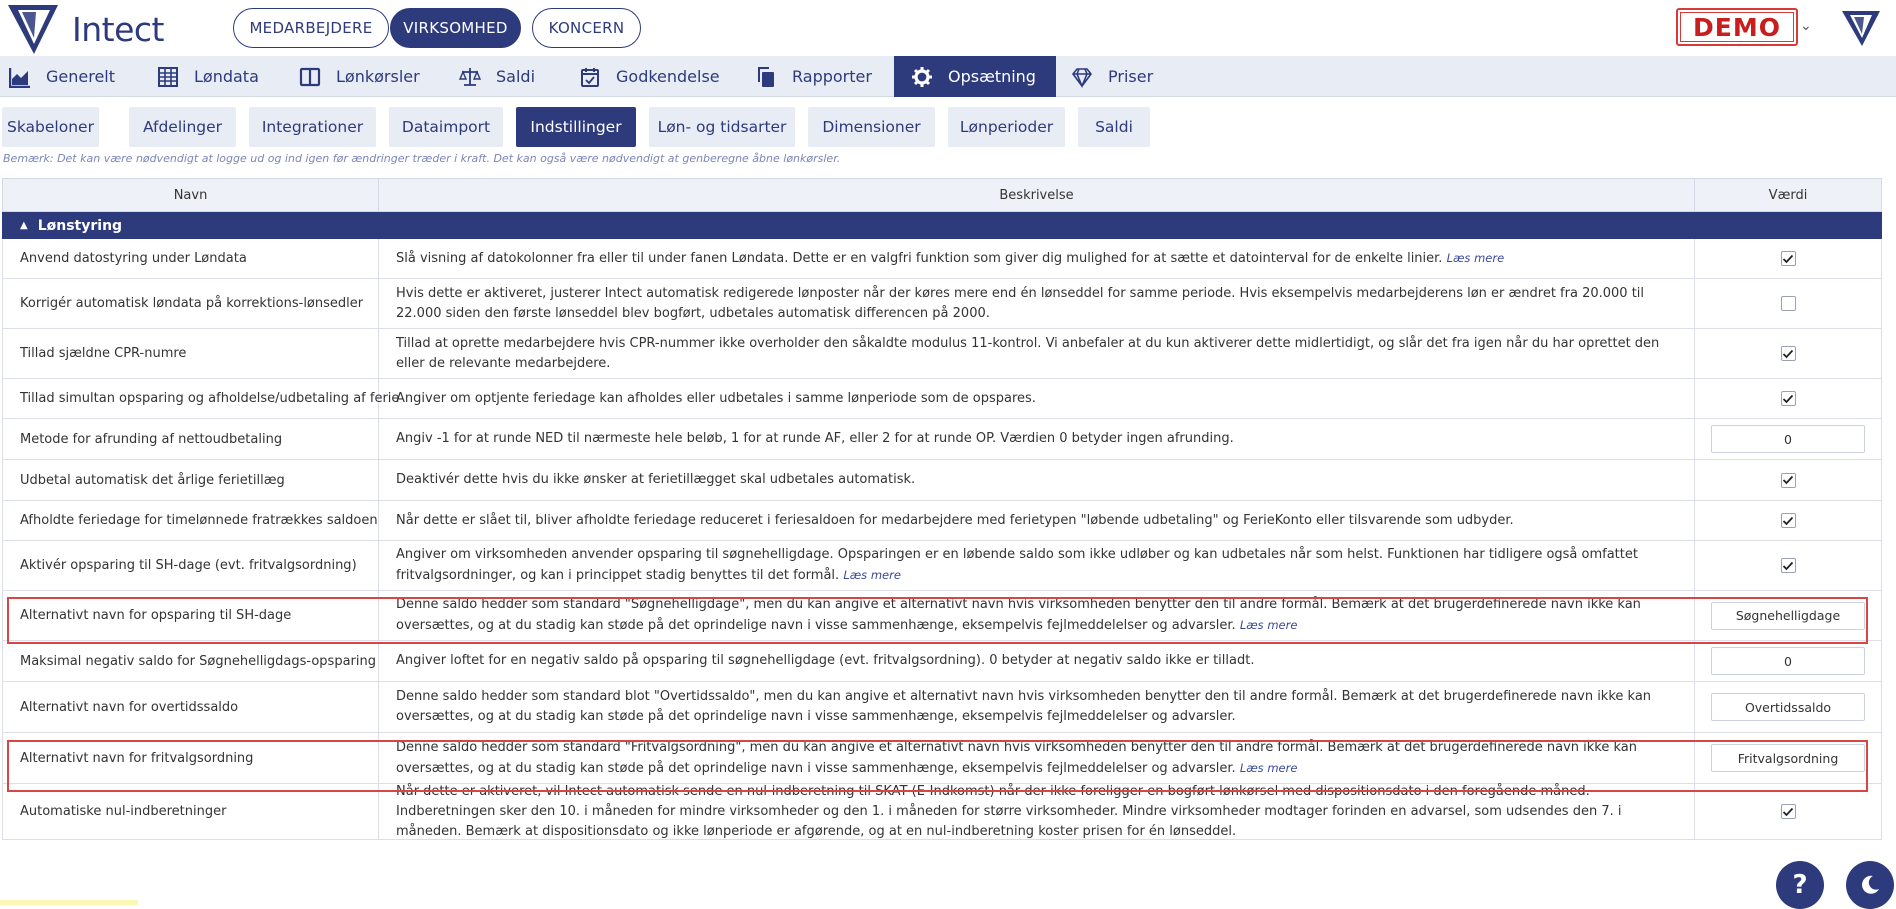  I want to click on chevron-down-icon: ⌄, so click(1806, 26).